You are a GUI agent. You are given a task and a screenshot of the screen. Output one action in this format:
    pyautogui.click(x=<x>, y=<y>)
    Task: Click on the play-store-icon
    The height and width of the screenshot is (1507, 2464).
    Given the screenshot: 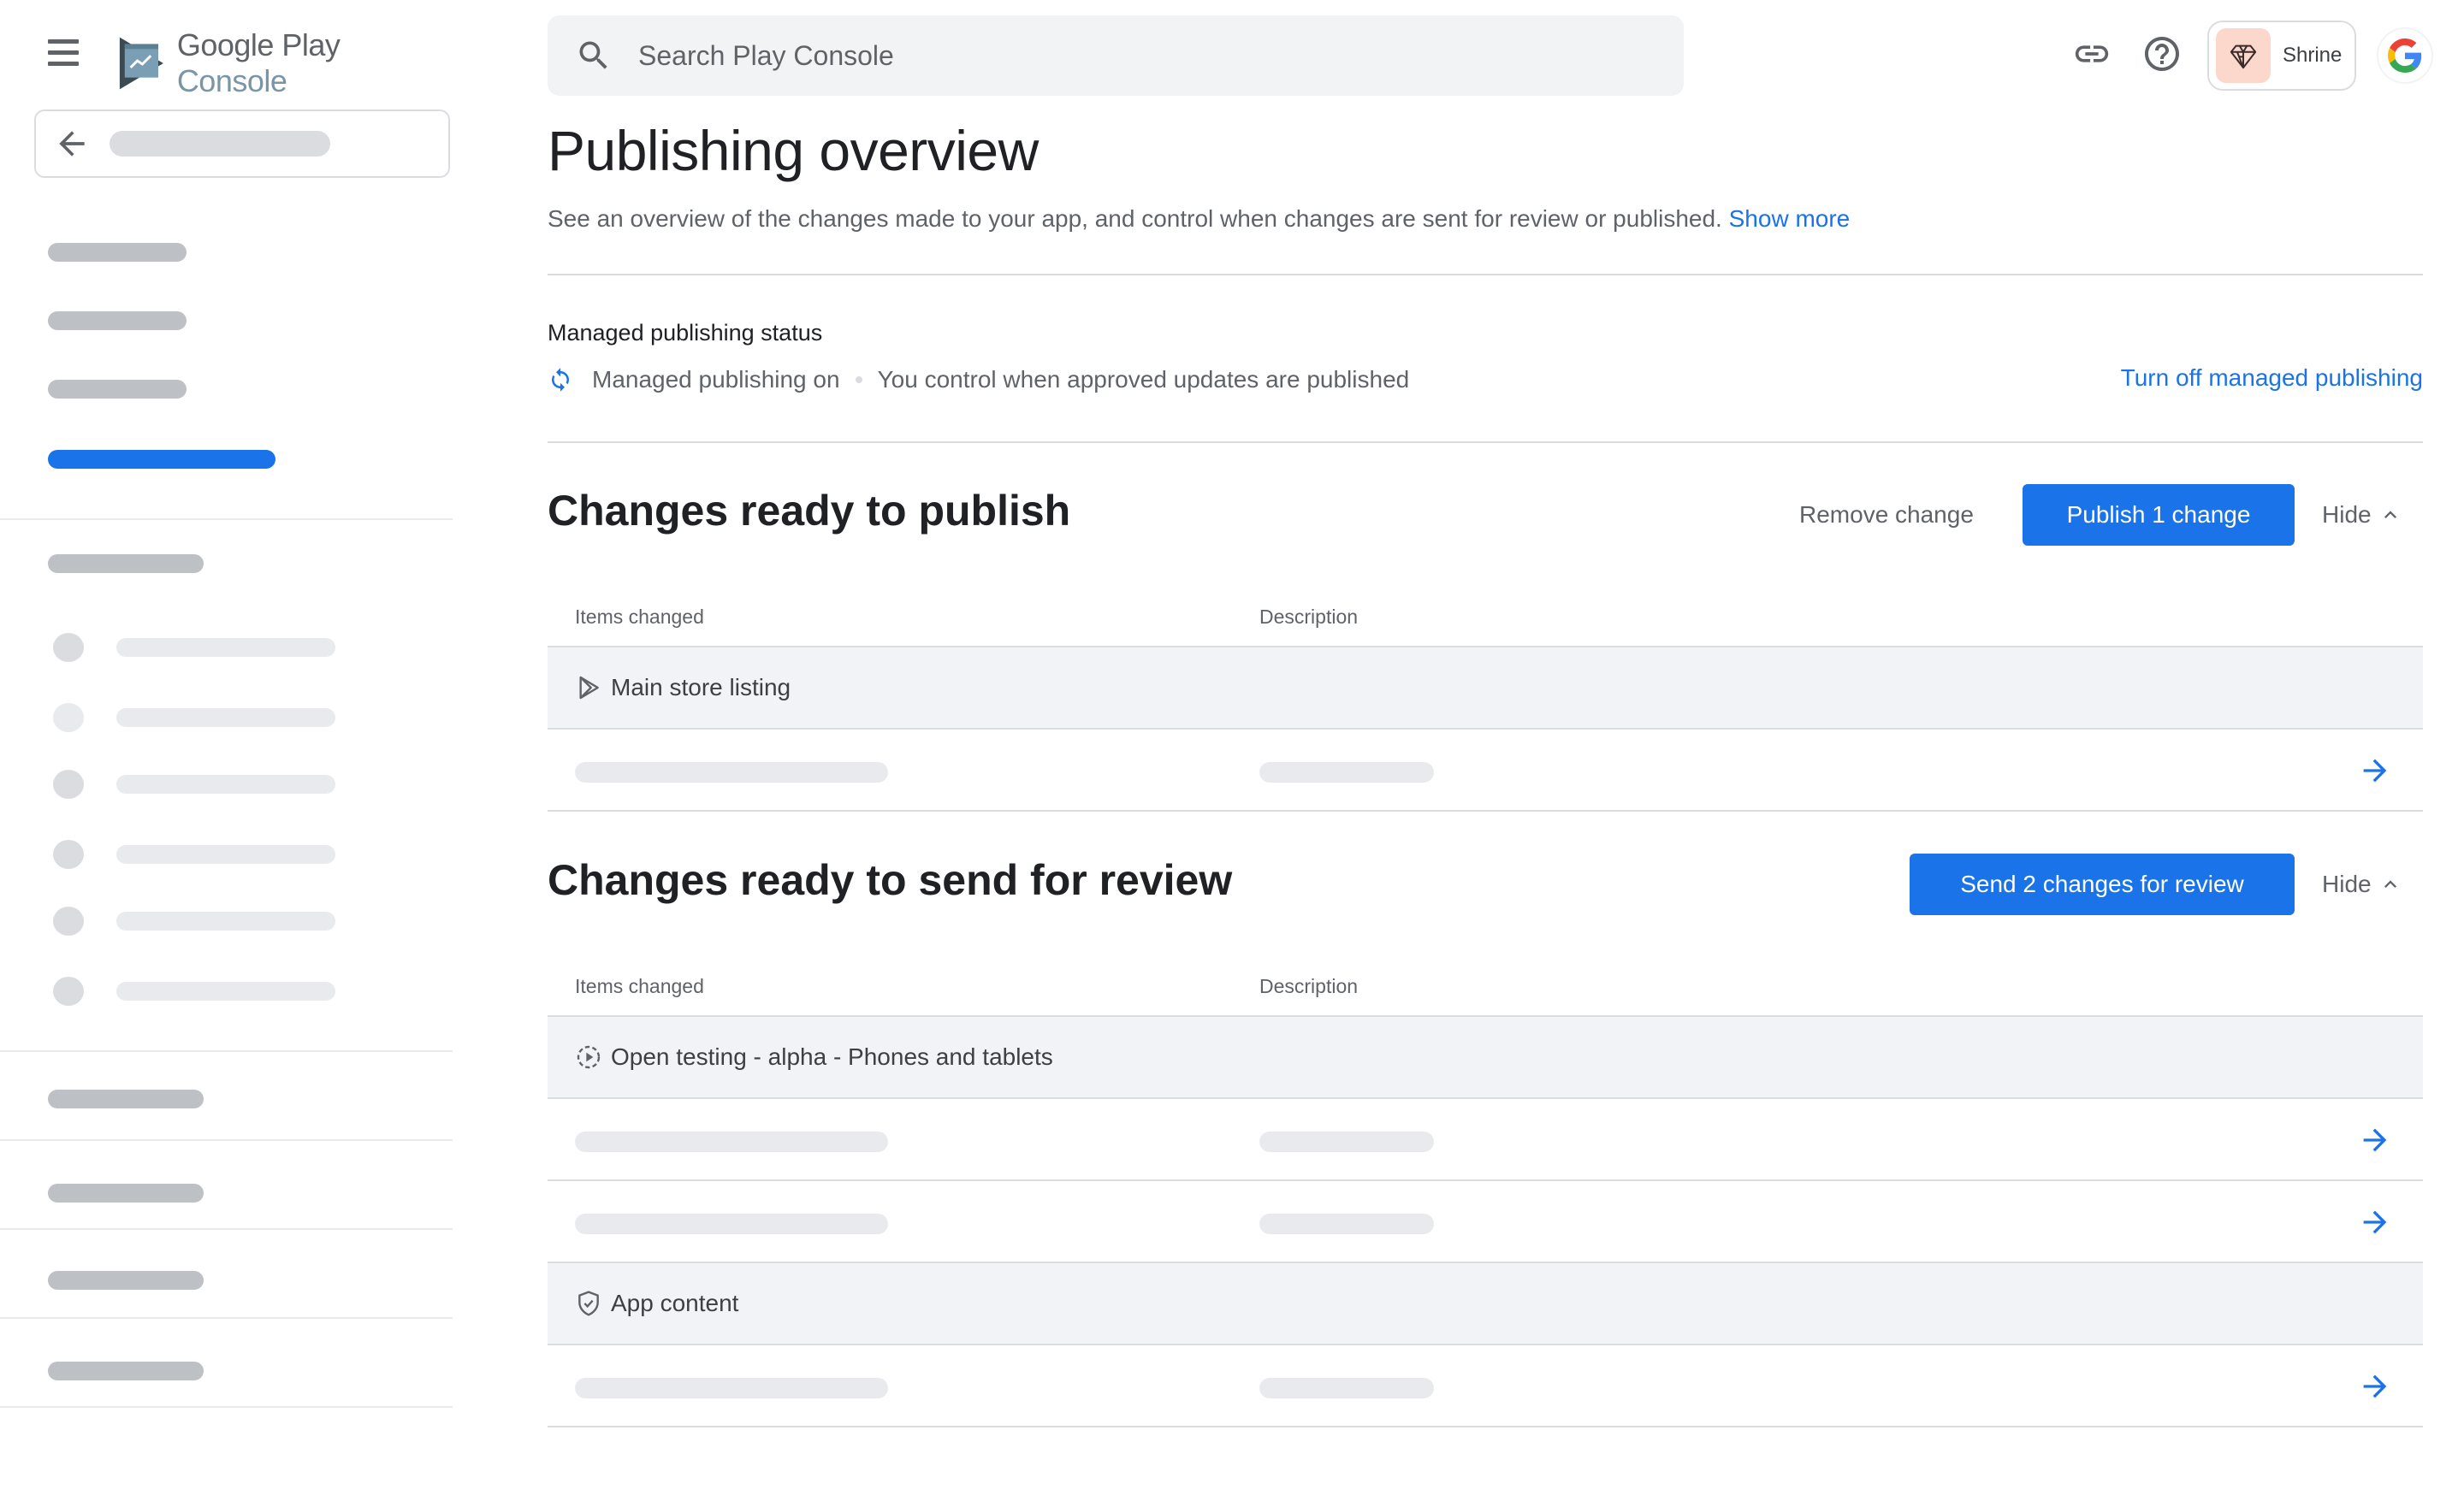 What is the action you would take?
    pyautogui.click(x=589, y=688)
    